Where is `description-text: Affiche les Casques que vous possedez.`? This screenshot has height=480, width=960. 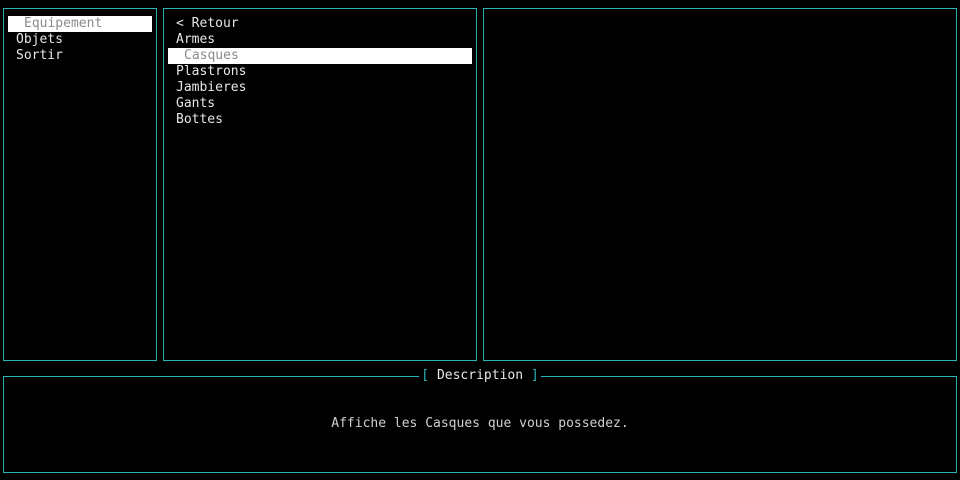
description-text: Affiche les Casques que vous possedez. is located at coordinates (480, 423).